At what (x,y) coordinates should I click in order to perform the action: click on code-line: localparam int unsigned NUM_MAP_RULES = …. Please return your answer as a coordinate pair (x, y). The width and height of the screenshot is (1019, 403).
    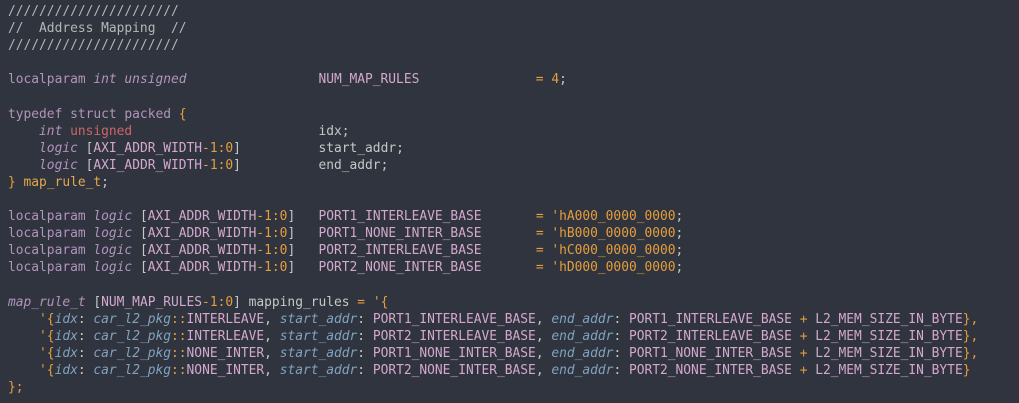
    Looking at the image, I should click on (513, 79).